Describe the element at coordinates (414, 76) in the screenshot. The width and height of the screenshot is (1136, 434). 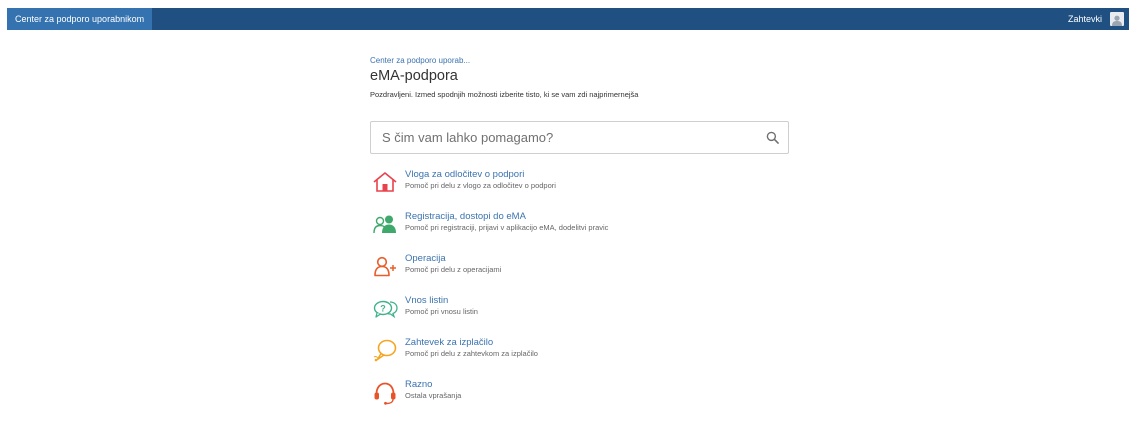
I see `page-title: eMA-podpora` at that location.